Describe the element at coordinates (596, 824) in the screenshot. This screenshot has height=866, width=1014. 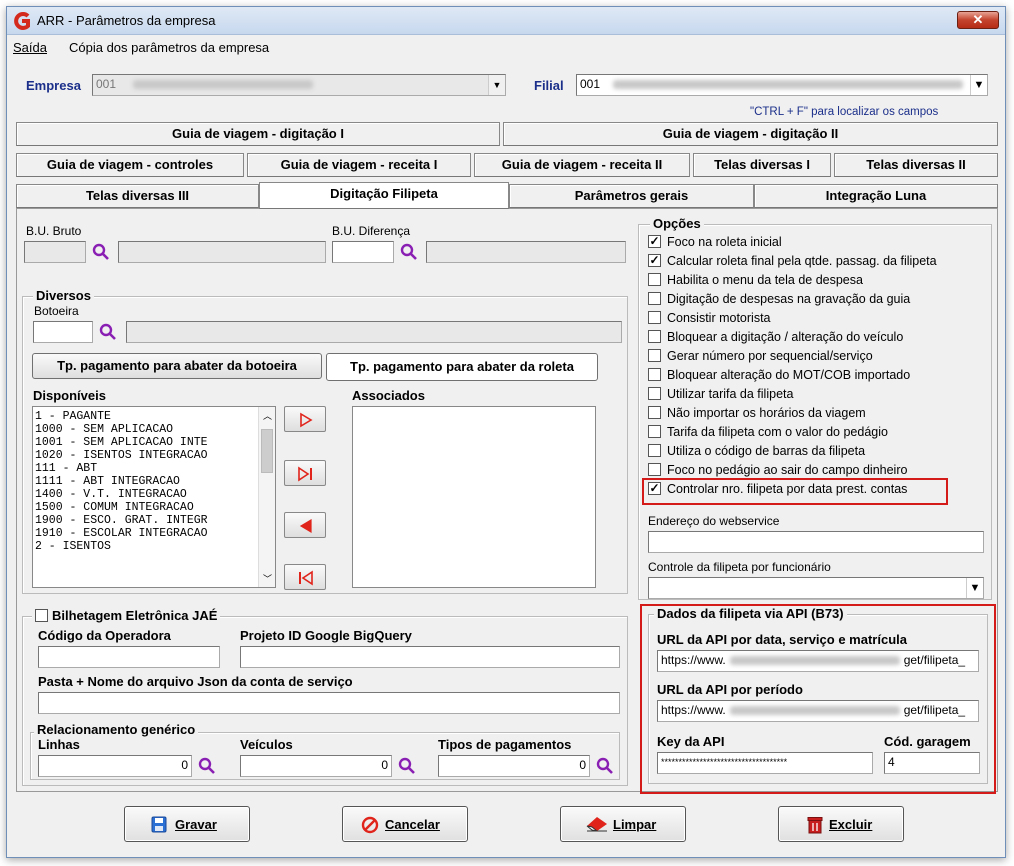
I see `eraser-icon` at that location.